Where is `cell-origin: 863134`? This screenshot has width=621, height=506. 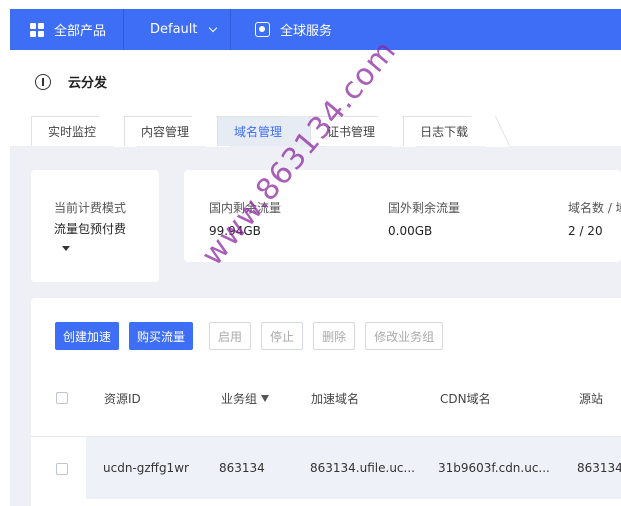
cell-origin: 863134 is located at coordinates (599, 468).